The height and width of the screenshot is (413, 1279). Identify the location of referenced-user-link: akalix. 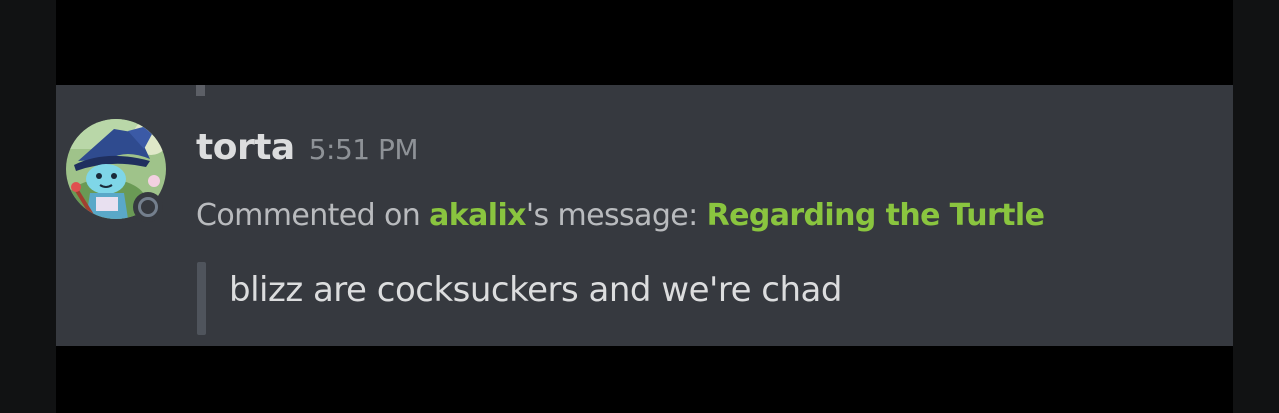
(477, 215).